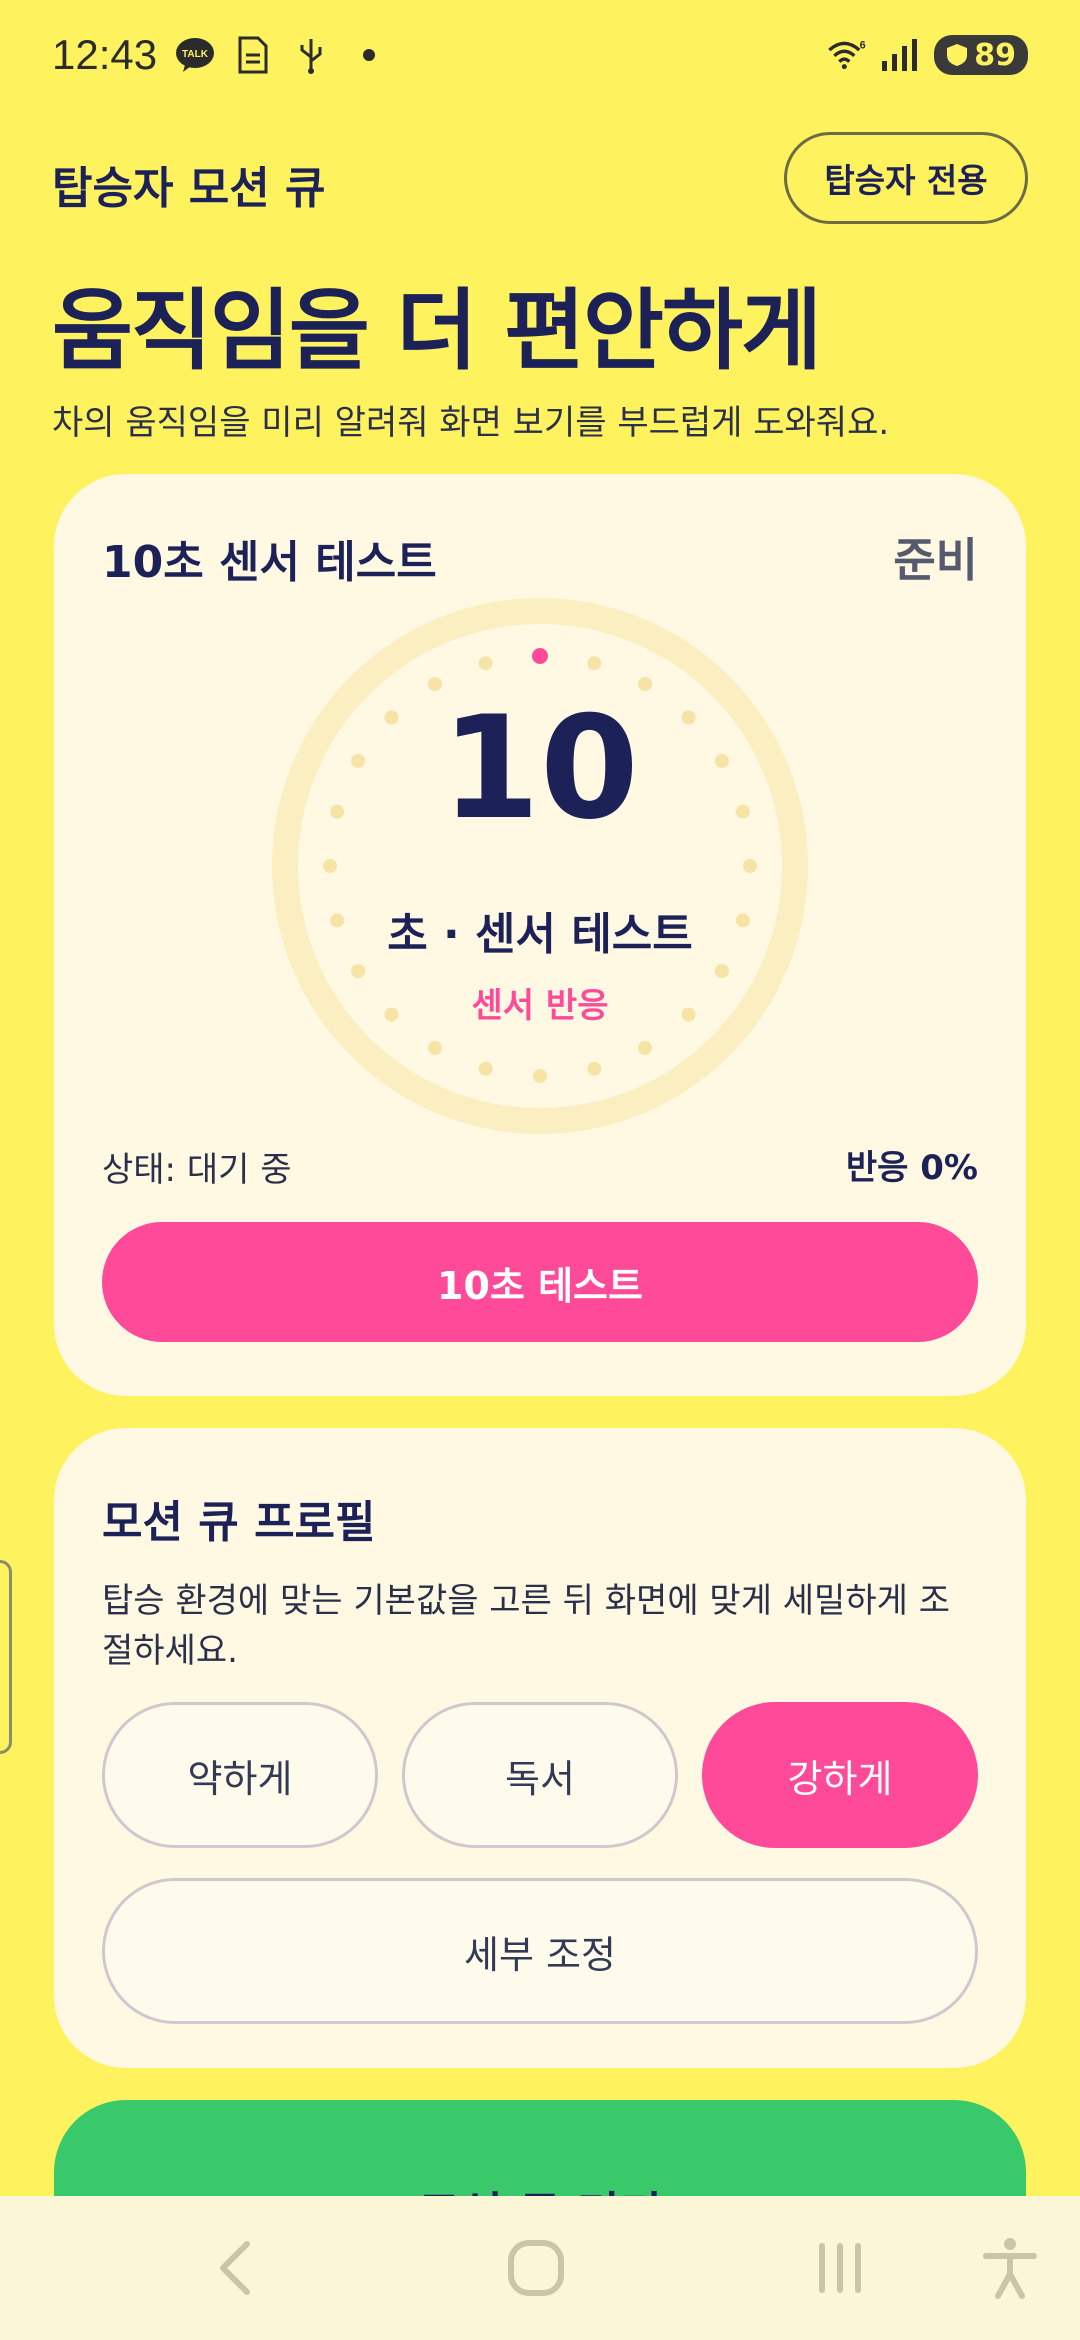 Image resolution: width=1080 pixels, height=2340 pixels. What do you see at coordinates (369, 55) in the screenshot?
I see `dot-icon` at bounding box center [369, 55].